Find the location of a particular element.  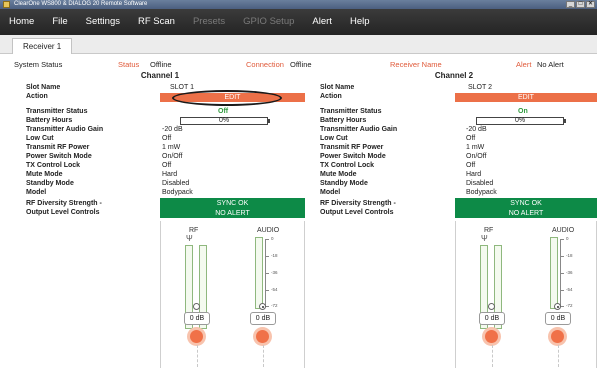

maximize-button: □ is located at coordinates (580, 4).